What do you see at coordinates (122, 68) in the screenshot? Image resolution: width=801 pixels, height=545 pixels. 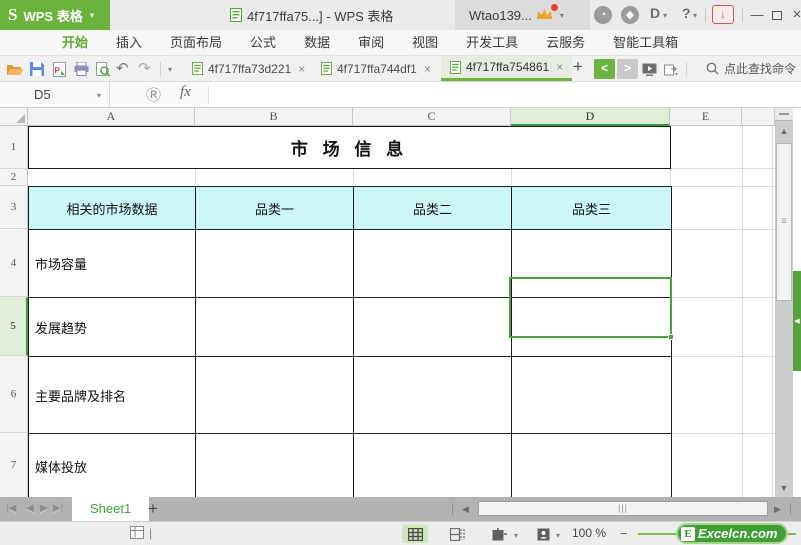 I see `undo-icon: ↶` at bounding box center [122, 68].